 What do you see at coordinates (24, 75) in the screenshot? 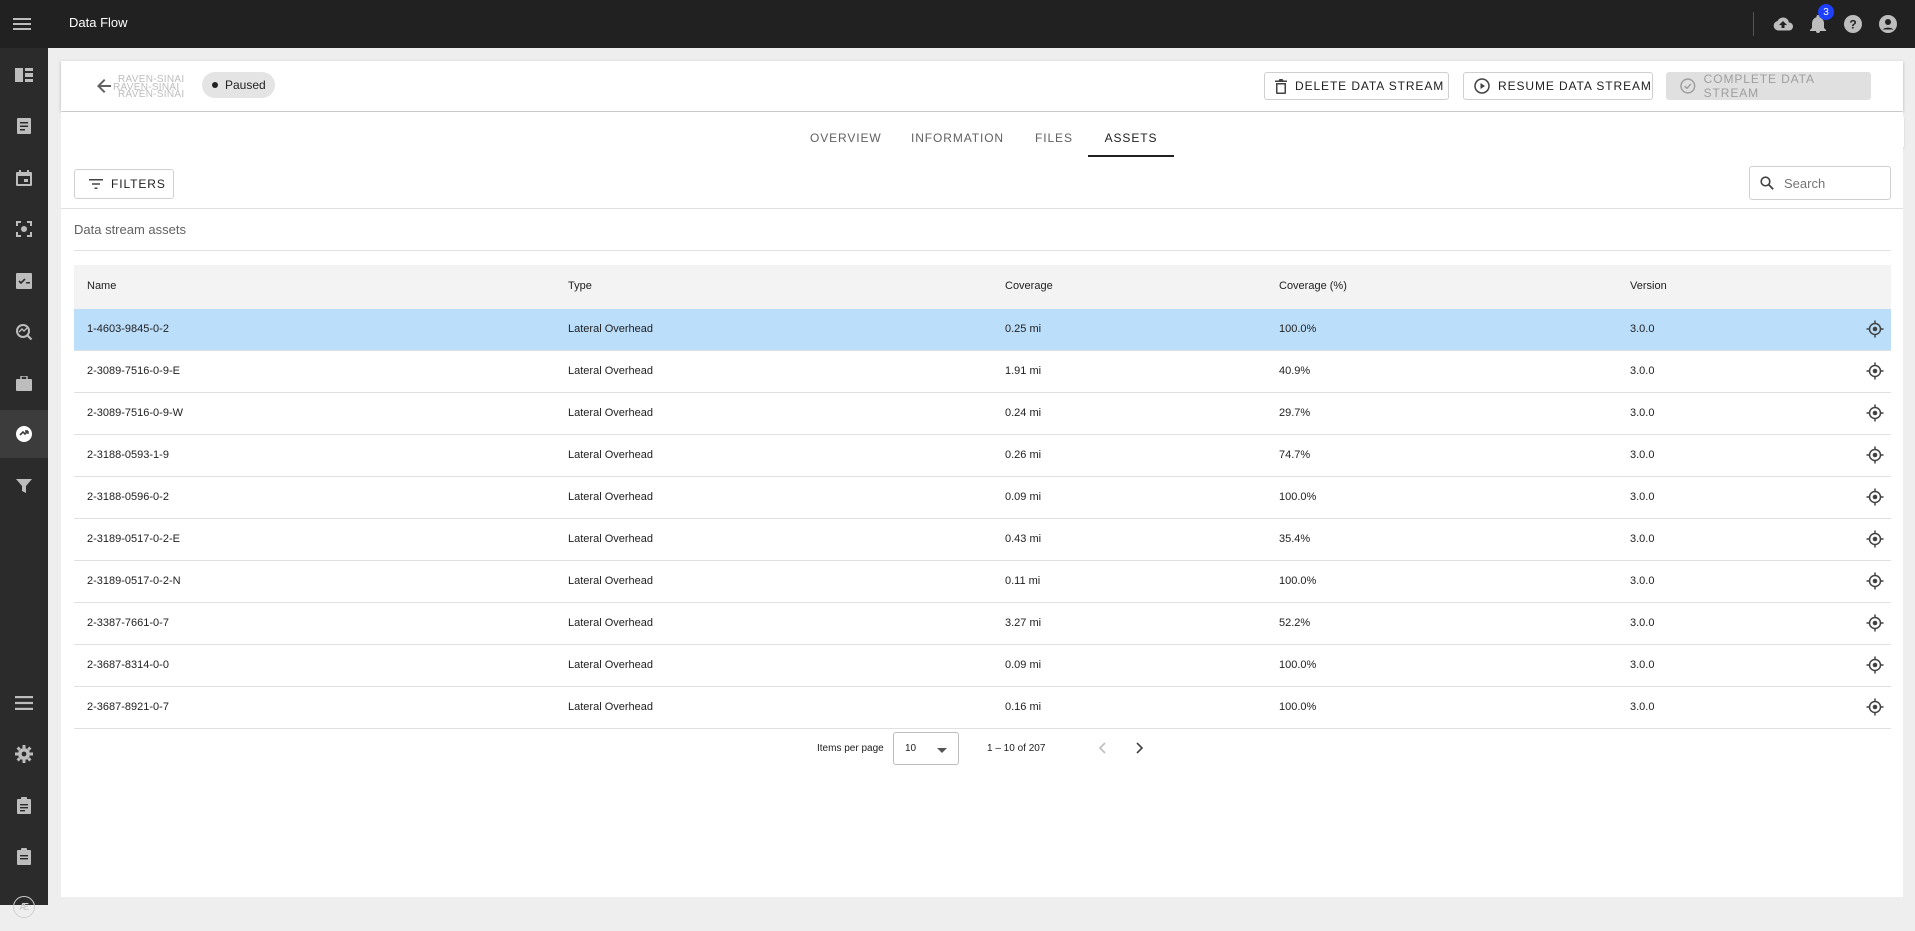
I see `view-column-icon` at bounding box center [24, 75].